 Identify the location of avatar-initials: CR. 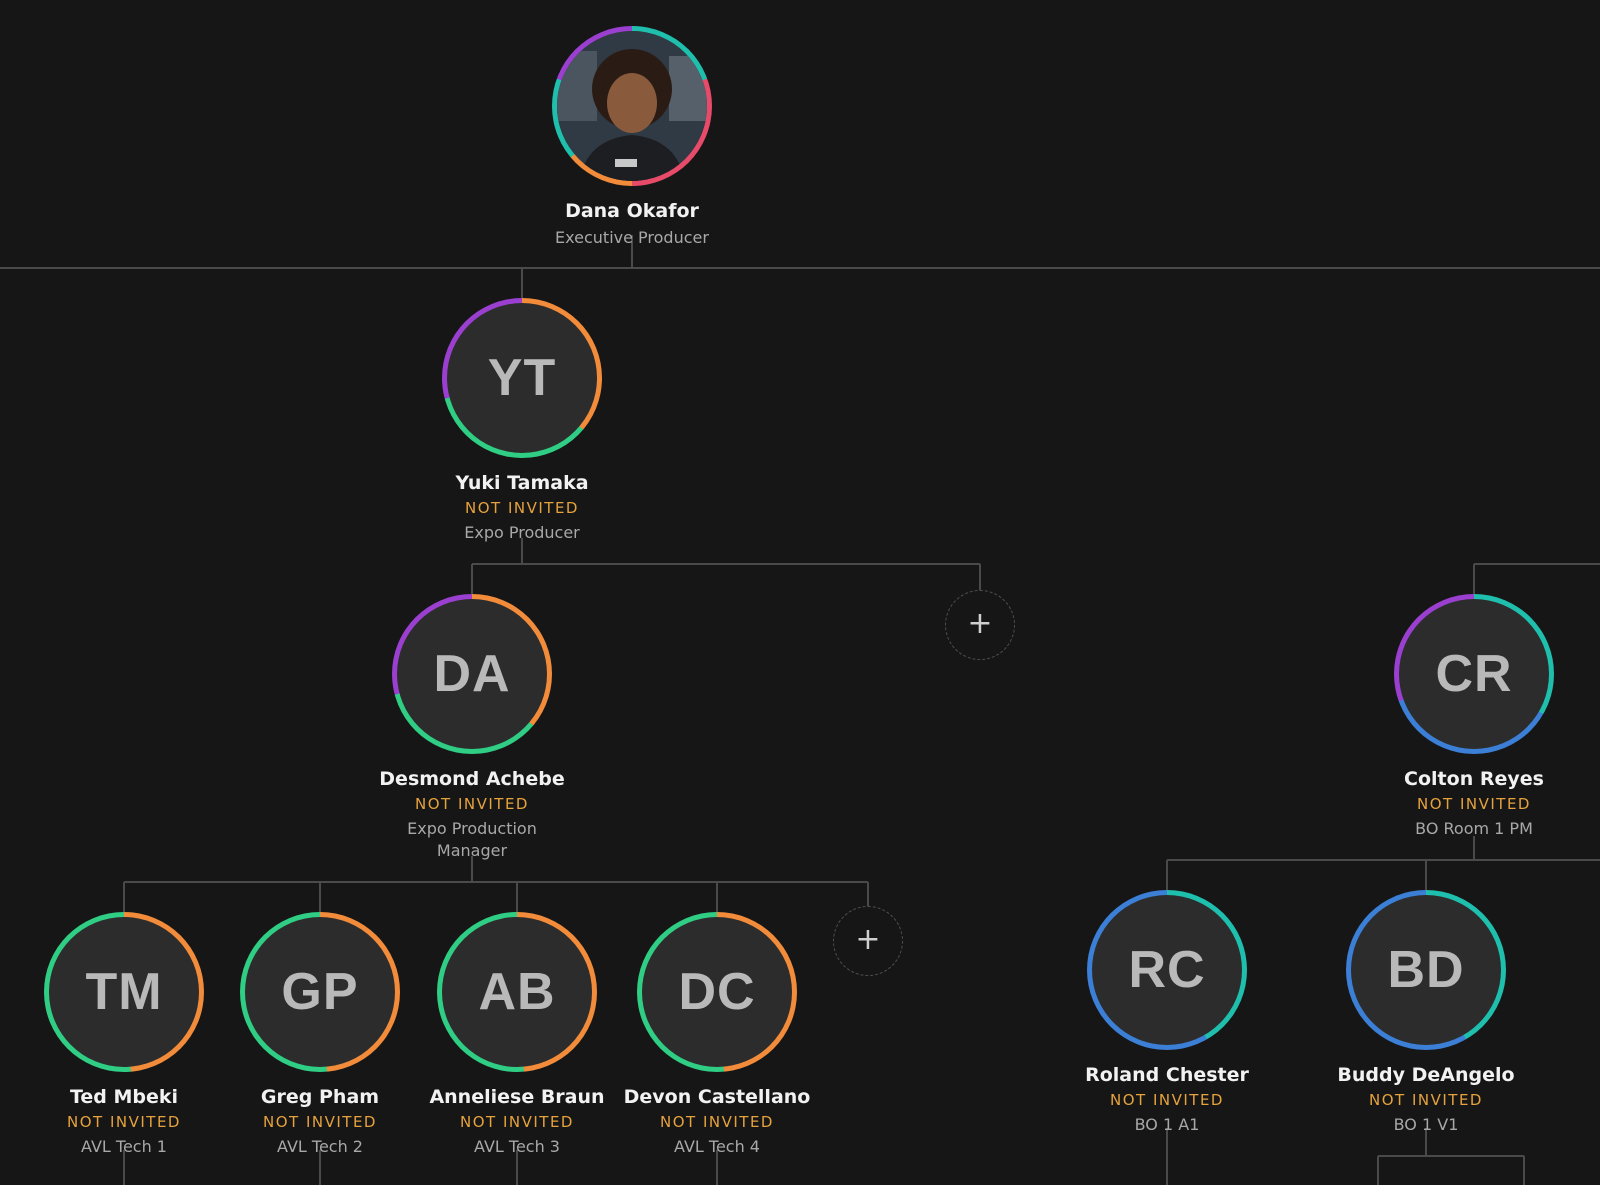
(1474, 674).